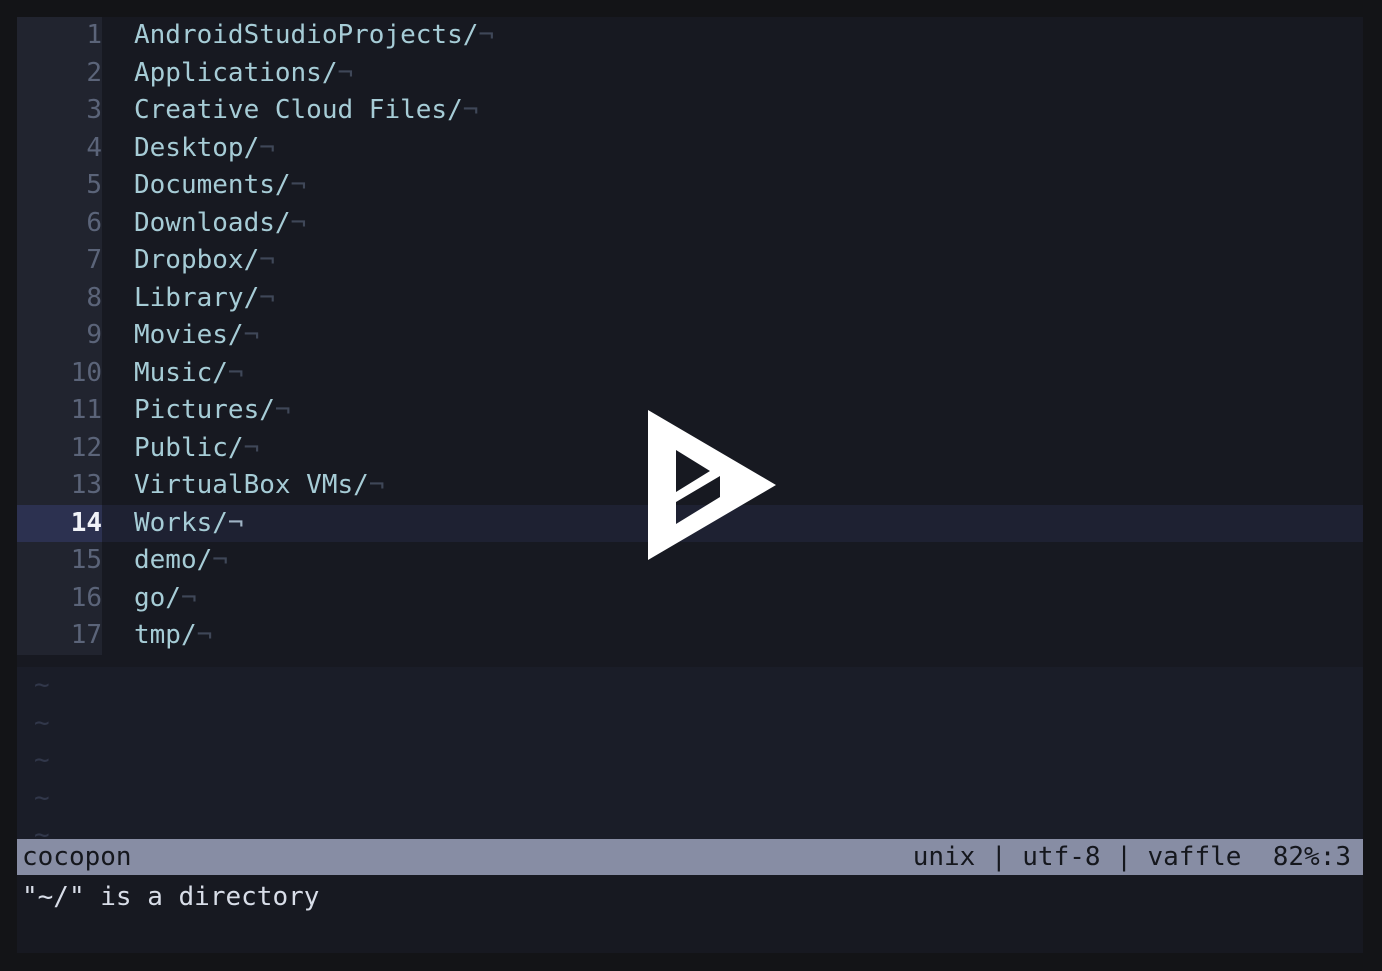  What do you see at coordinates (59, 336) in the screenshot?
I see `line-number: 9` at bounding box center [59, 336].